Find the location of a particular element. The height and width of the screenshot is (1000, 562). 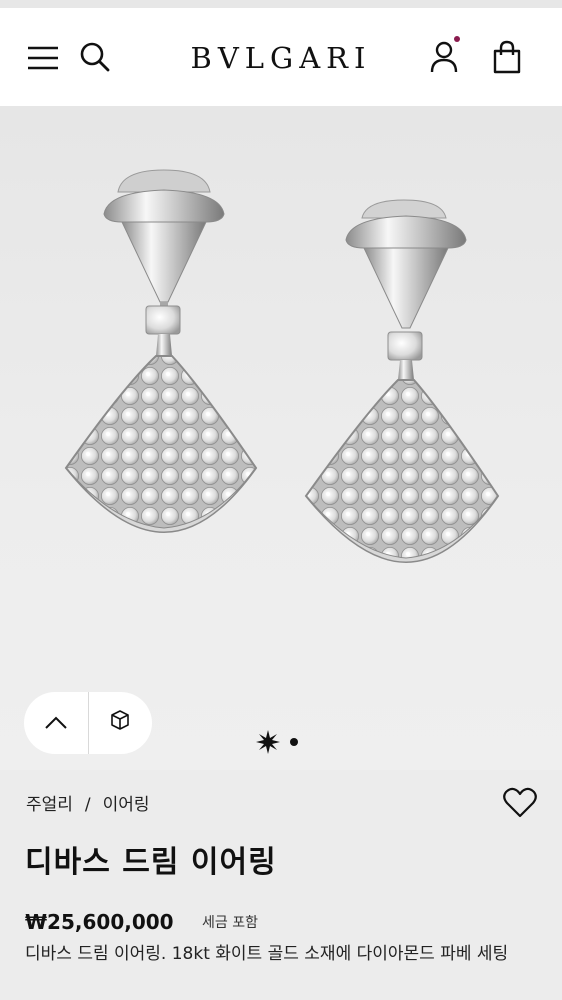

search-icon is located at coordinates (95, 57).